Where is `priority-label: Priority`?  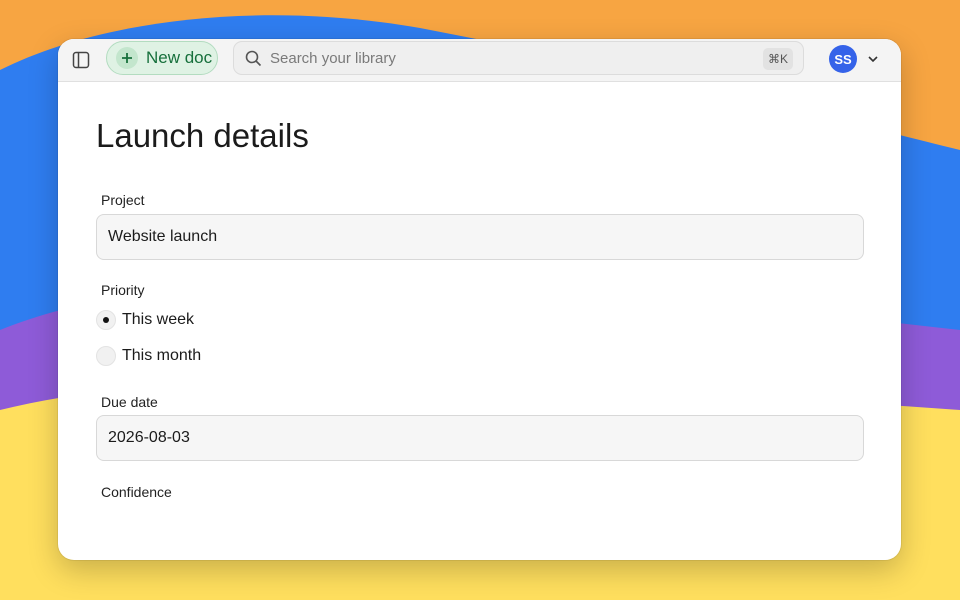 priority-label: Priority is located at coordinates (123, 290).